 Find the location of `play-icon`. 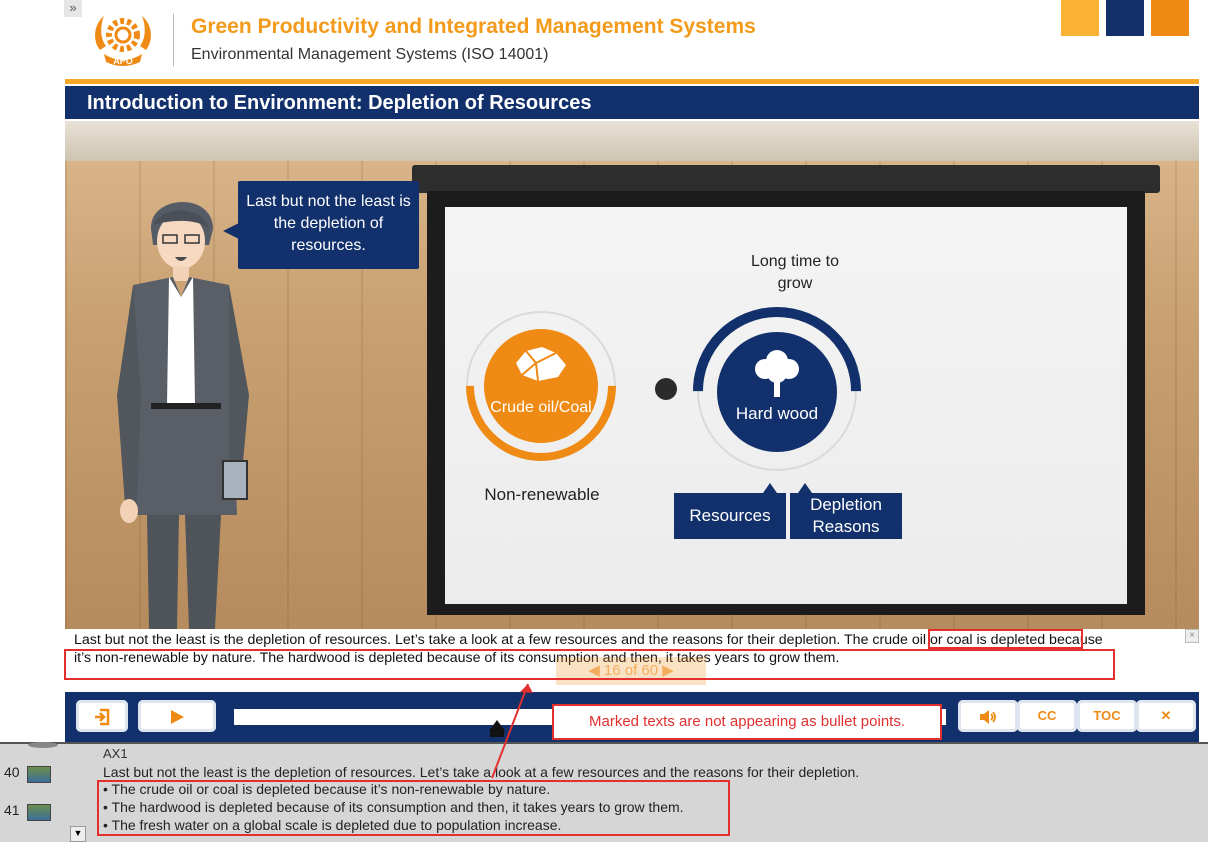

play-icon is located at coordinates (177, 716).